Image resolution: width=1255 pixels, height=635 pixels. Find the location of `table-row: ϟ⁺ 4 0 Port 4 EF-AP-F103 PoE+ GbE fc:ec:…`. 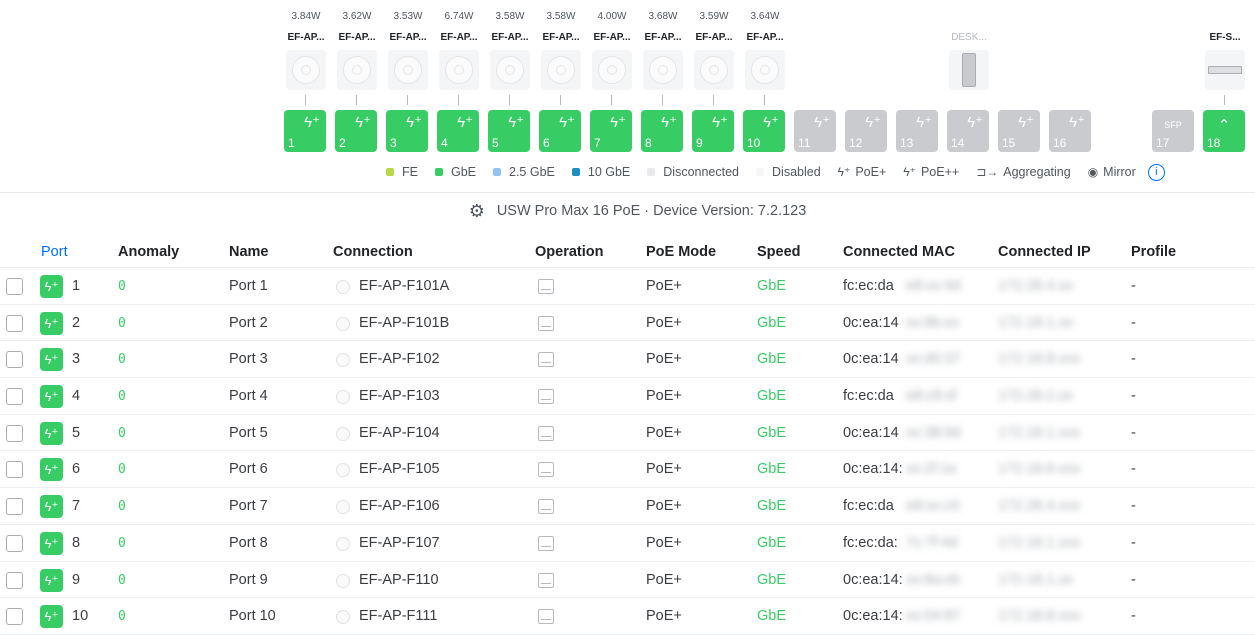

table-row: ϟ⁺ 4 0 Port 4 EF-AP-F103 PoE+ GbE fc:ec:… is located at coordinates (627, 396).